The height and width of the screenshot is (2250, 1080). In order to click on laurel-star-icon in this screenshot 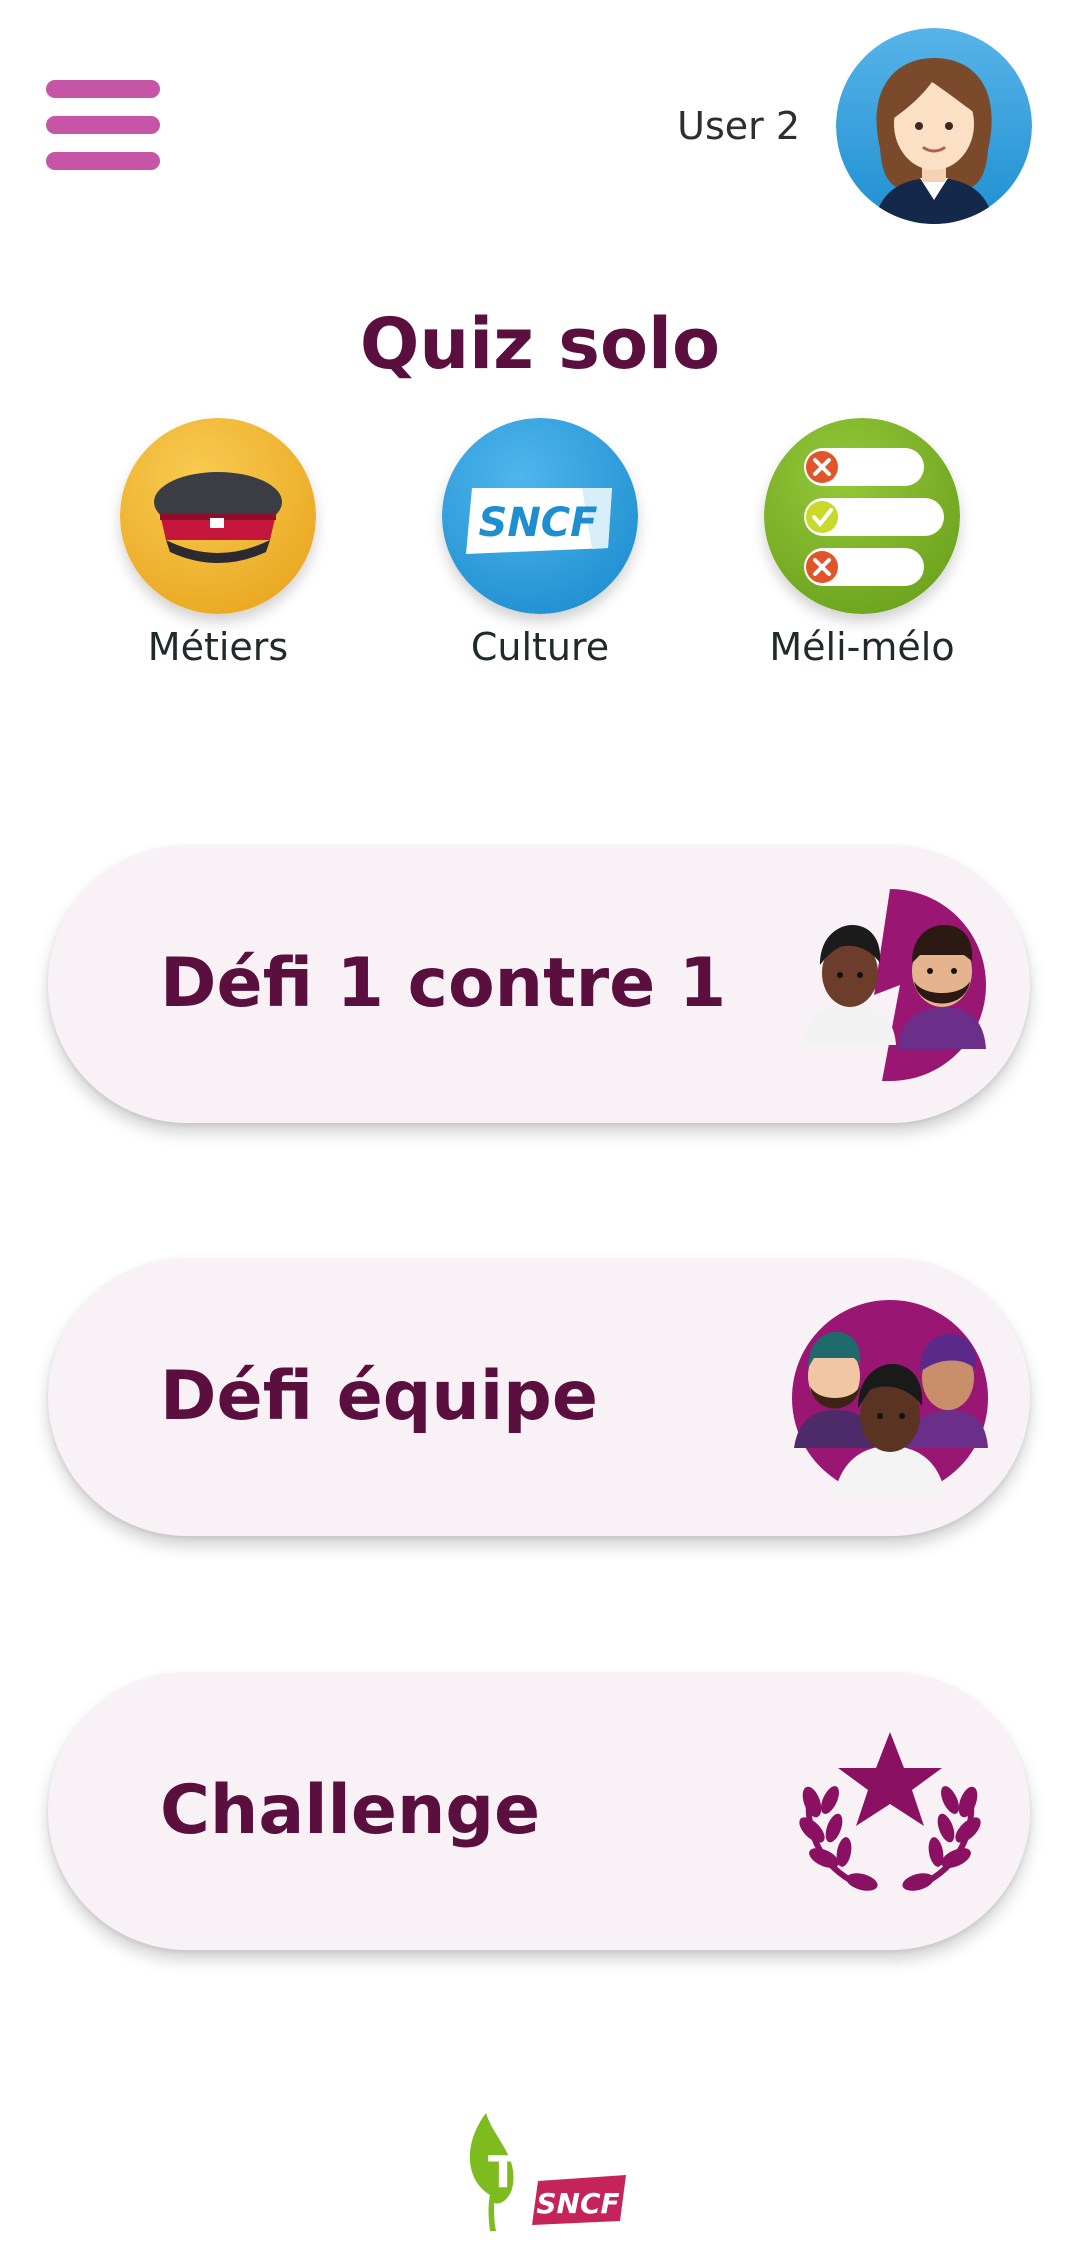, I will do `click(890, 1812)`.